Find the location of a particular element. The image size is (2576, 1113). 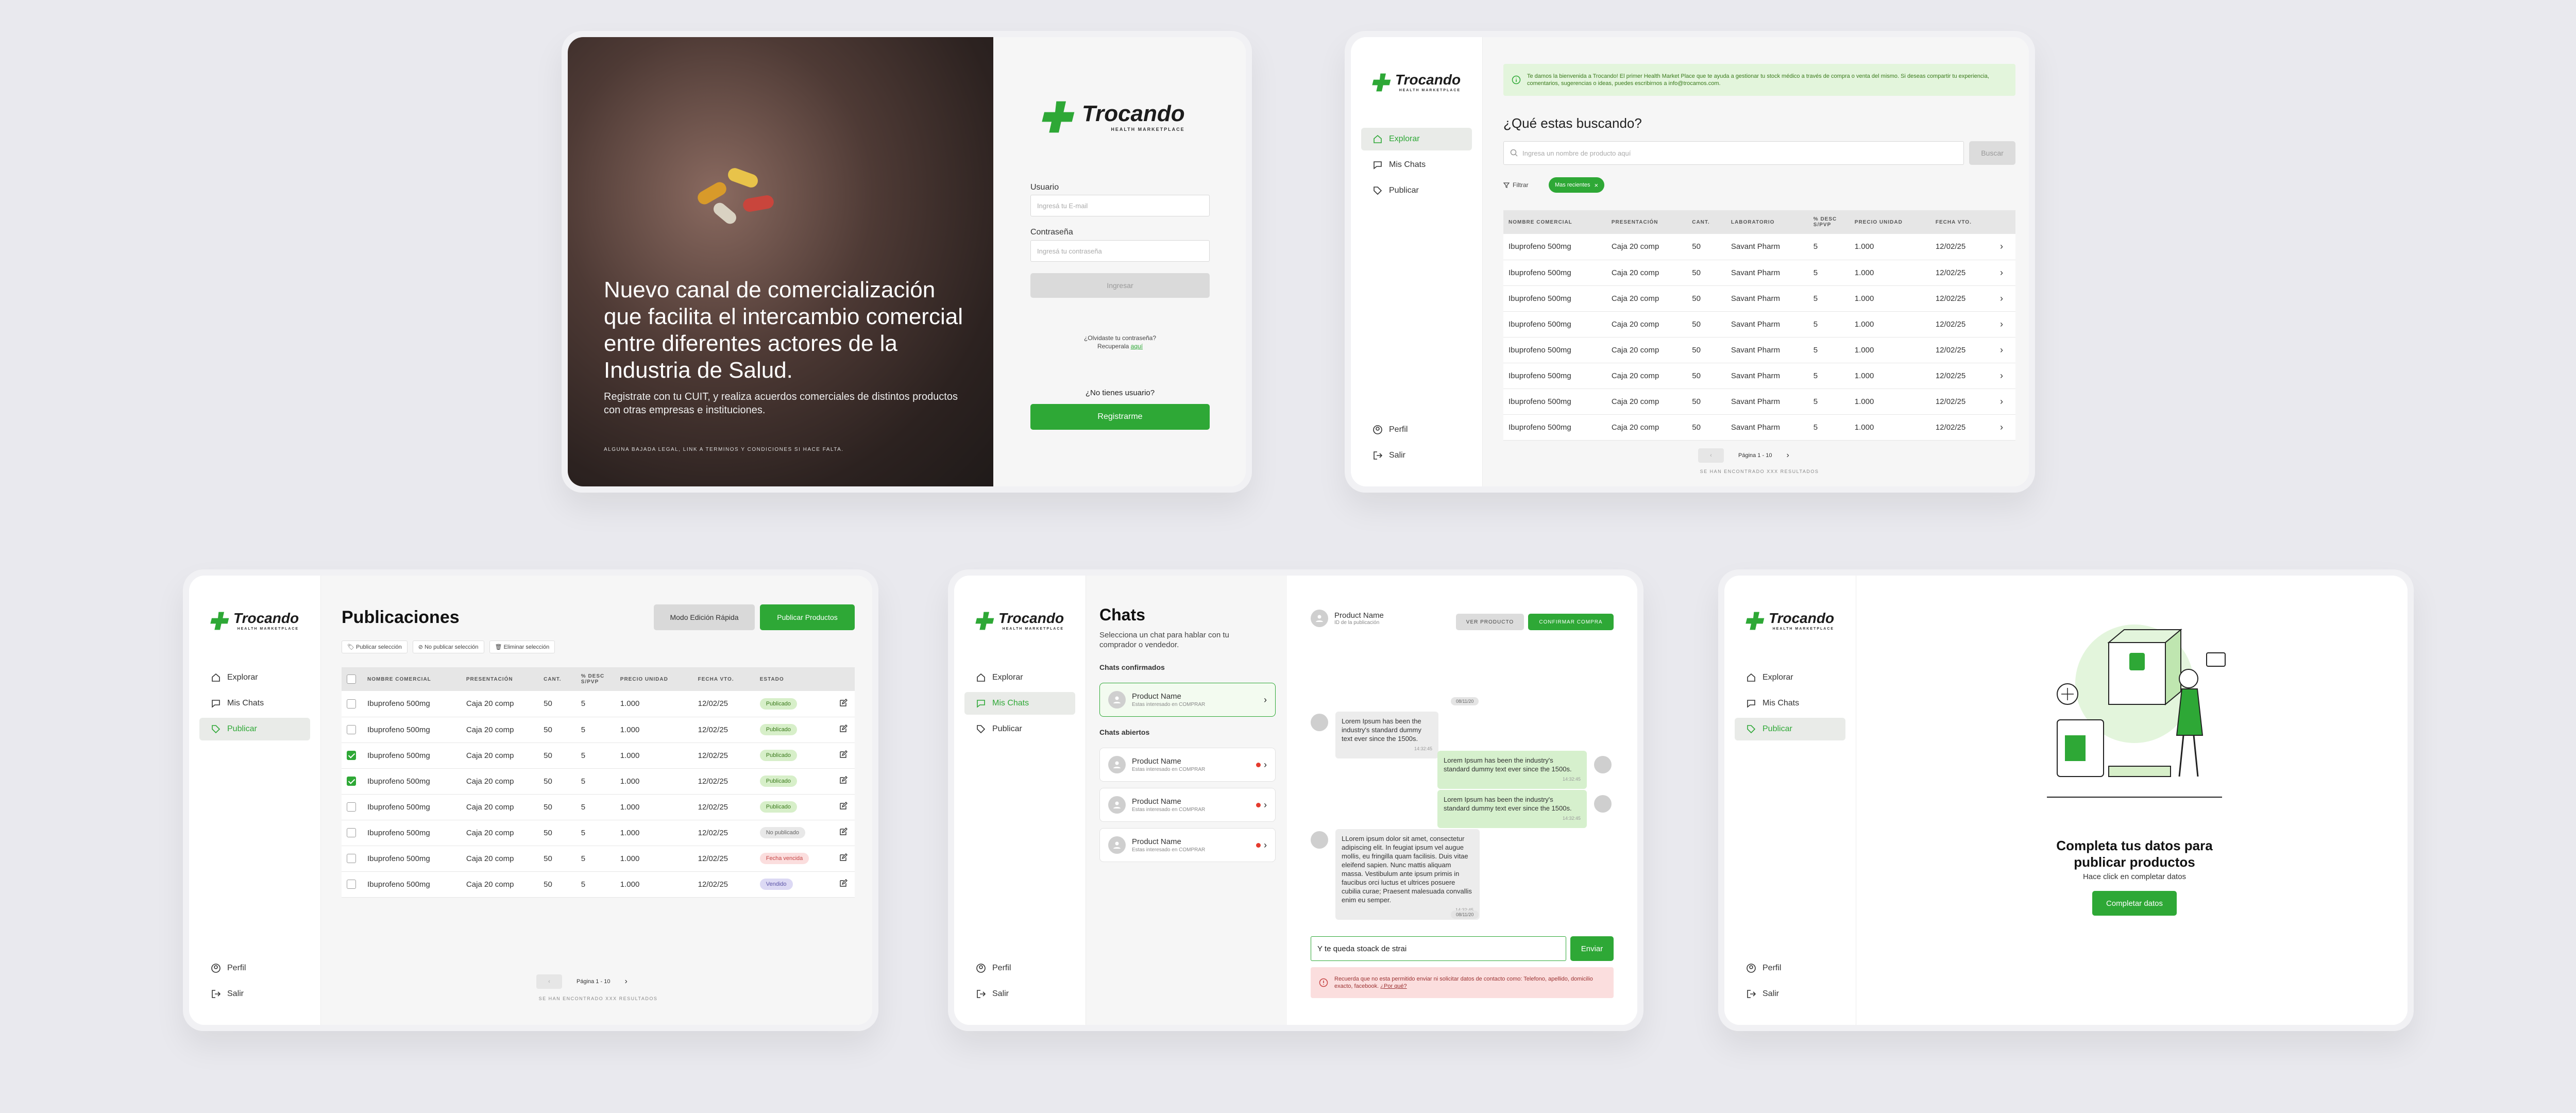

register-button: Registrarme is located at coordinates (1120, 417).